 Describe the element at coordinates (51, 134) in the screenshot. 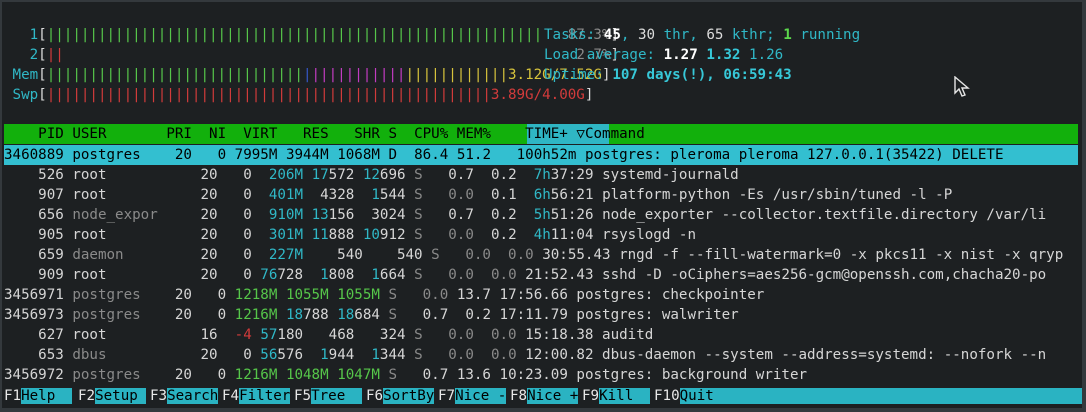

I see `col-pid: PID` at that location.